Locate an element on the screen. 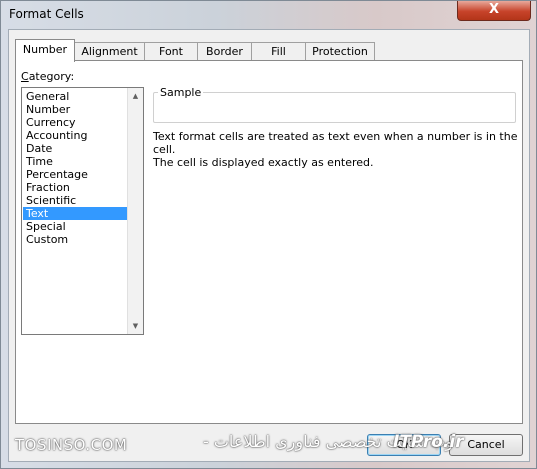  category-scrollbar: ▲ ▼ is located at coordinates (135, 211).